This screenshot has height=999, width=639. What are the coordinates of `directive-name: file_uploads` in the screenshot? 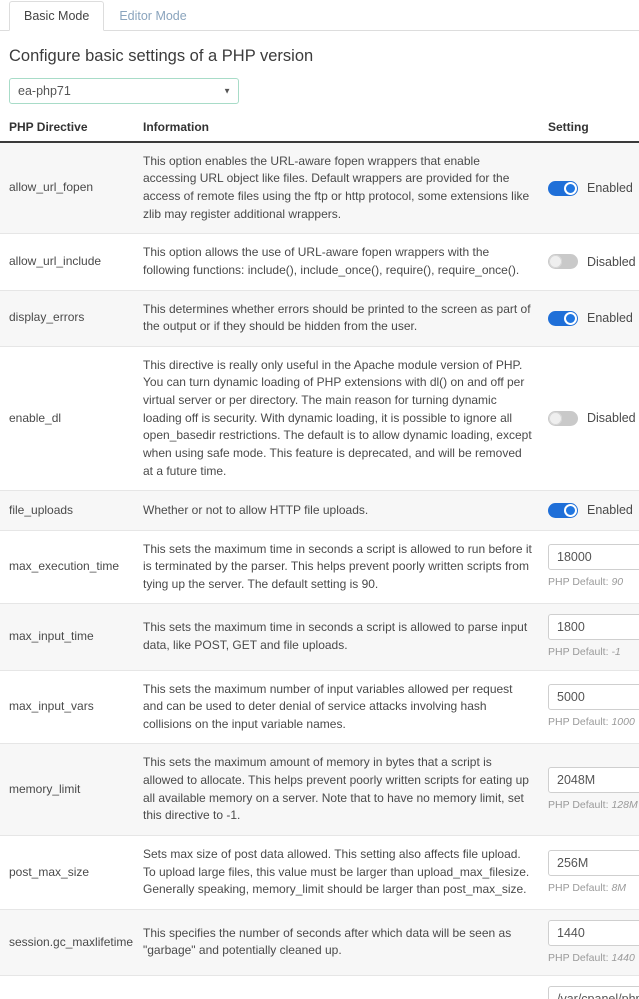 It's located at (67, 510).